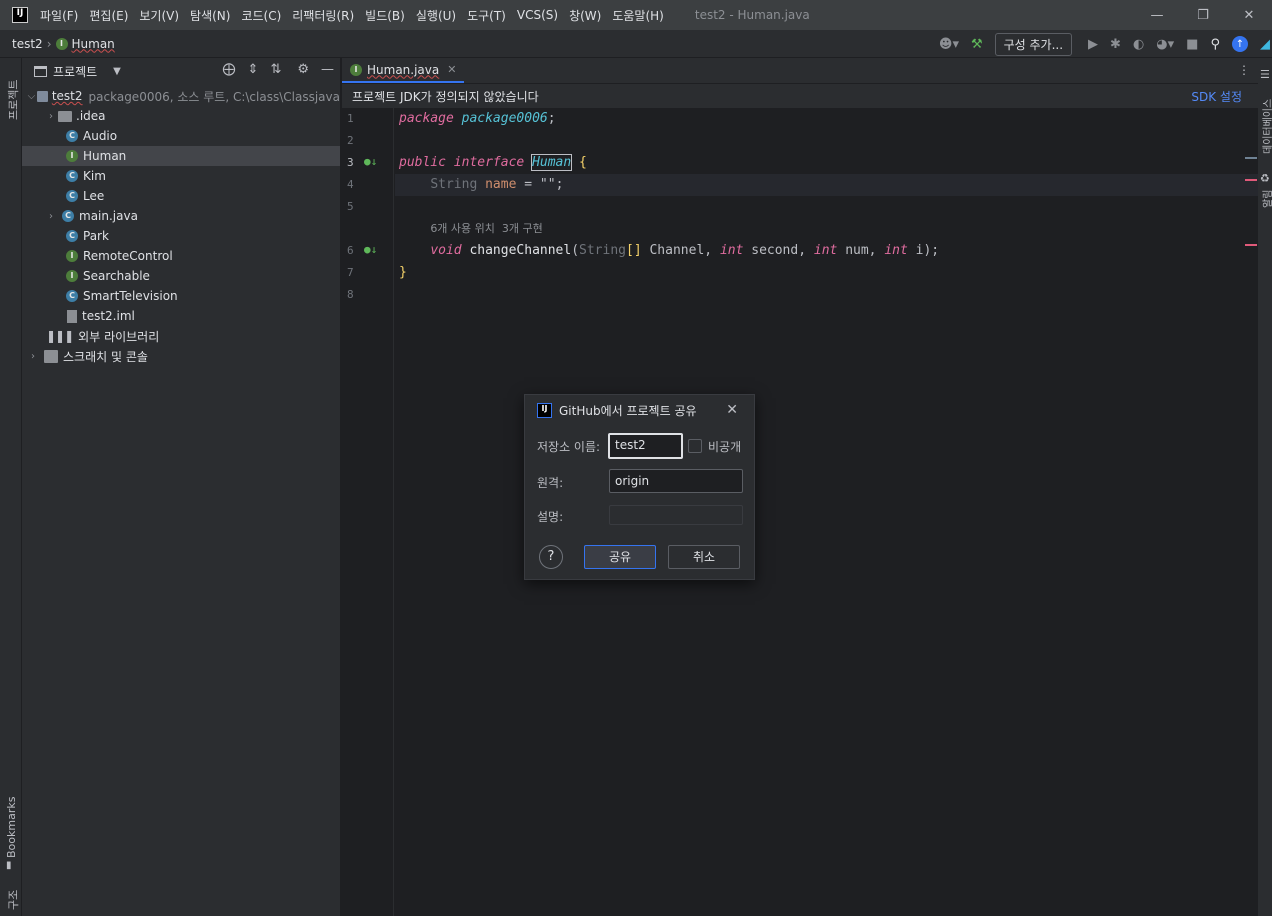 The image size is (1272, 916). I want to click on usage-hint: 6개 사용 위치 3개 구현, so click(486, 228).